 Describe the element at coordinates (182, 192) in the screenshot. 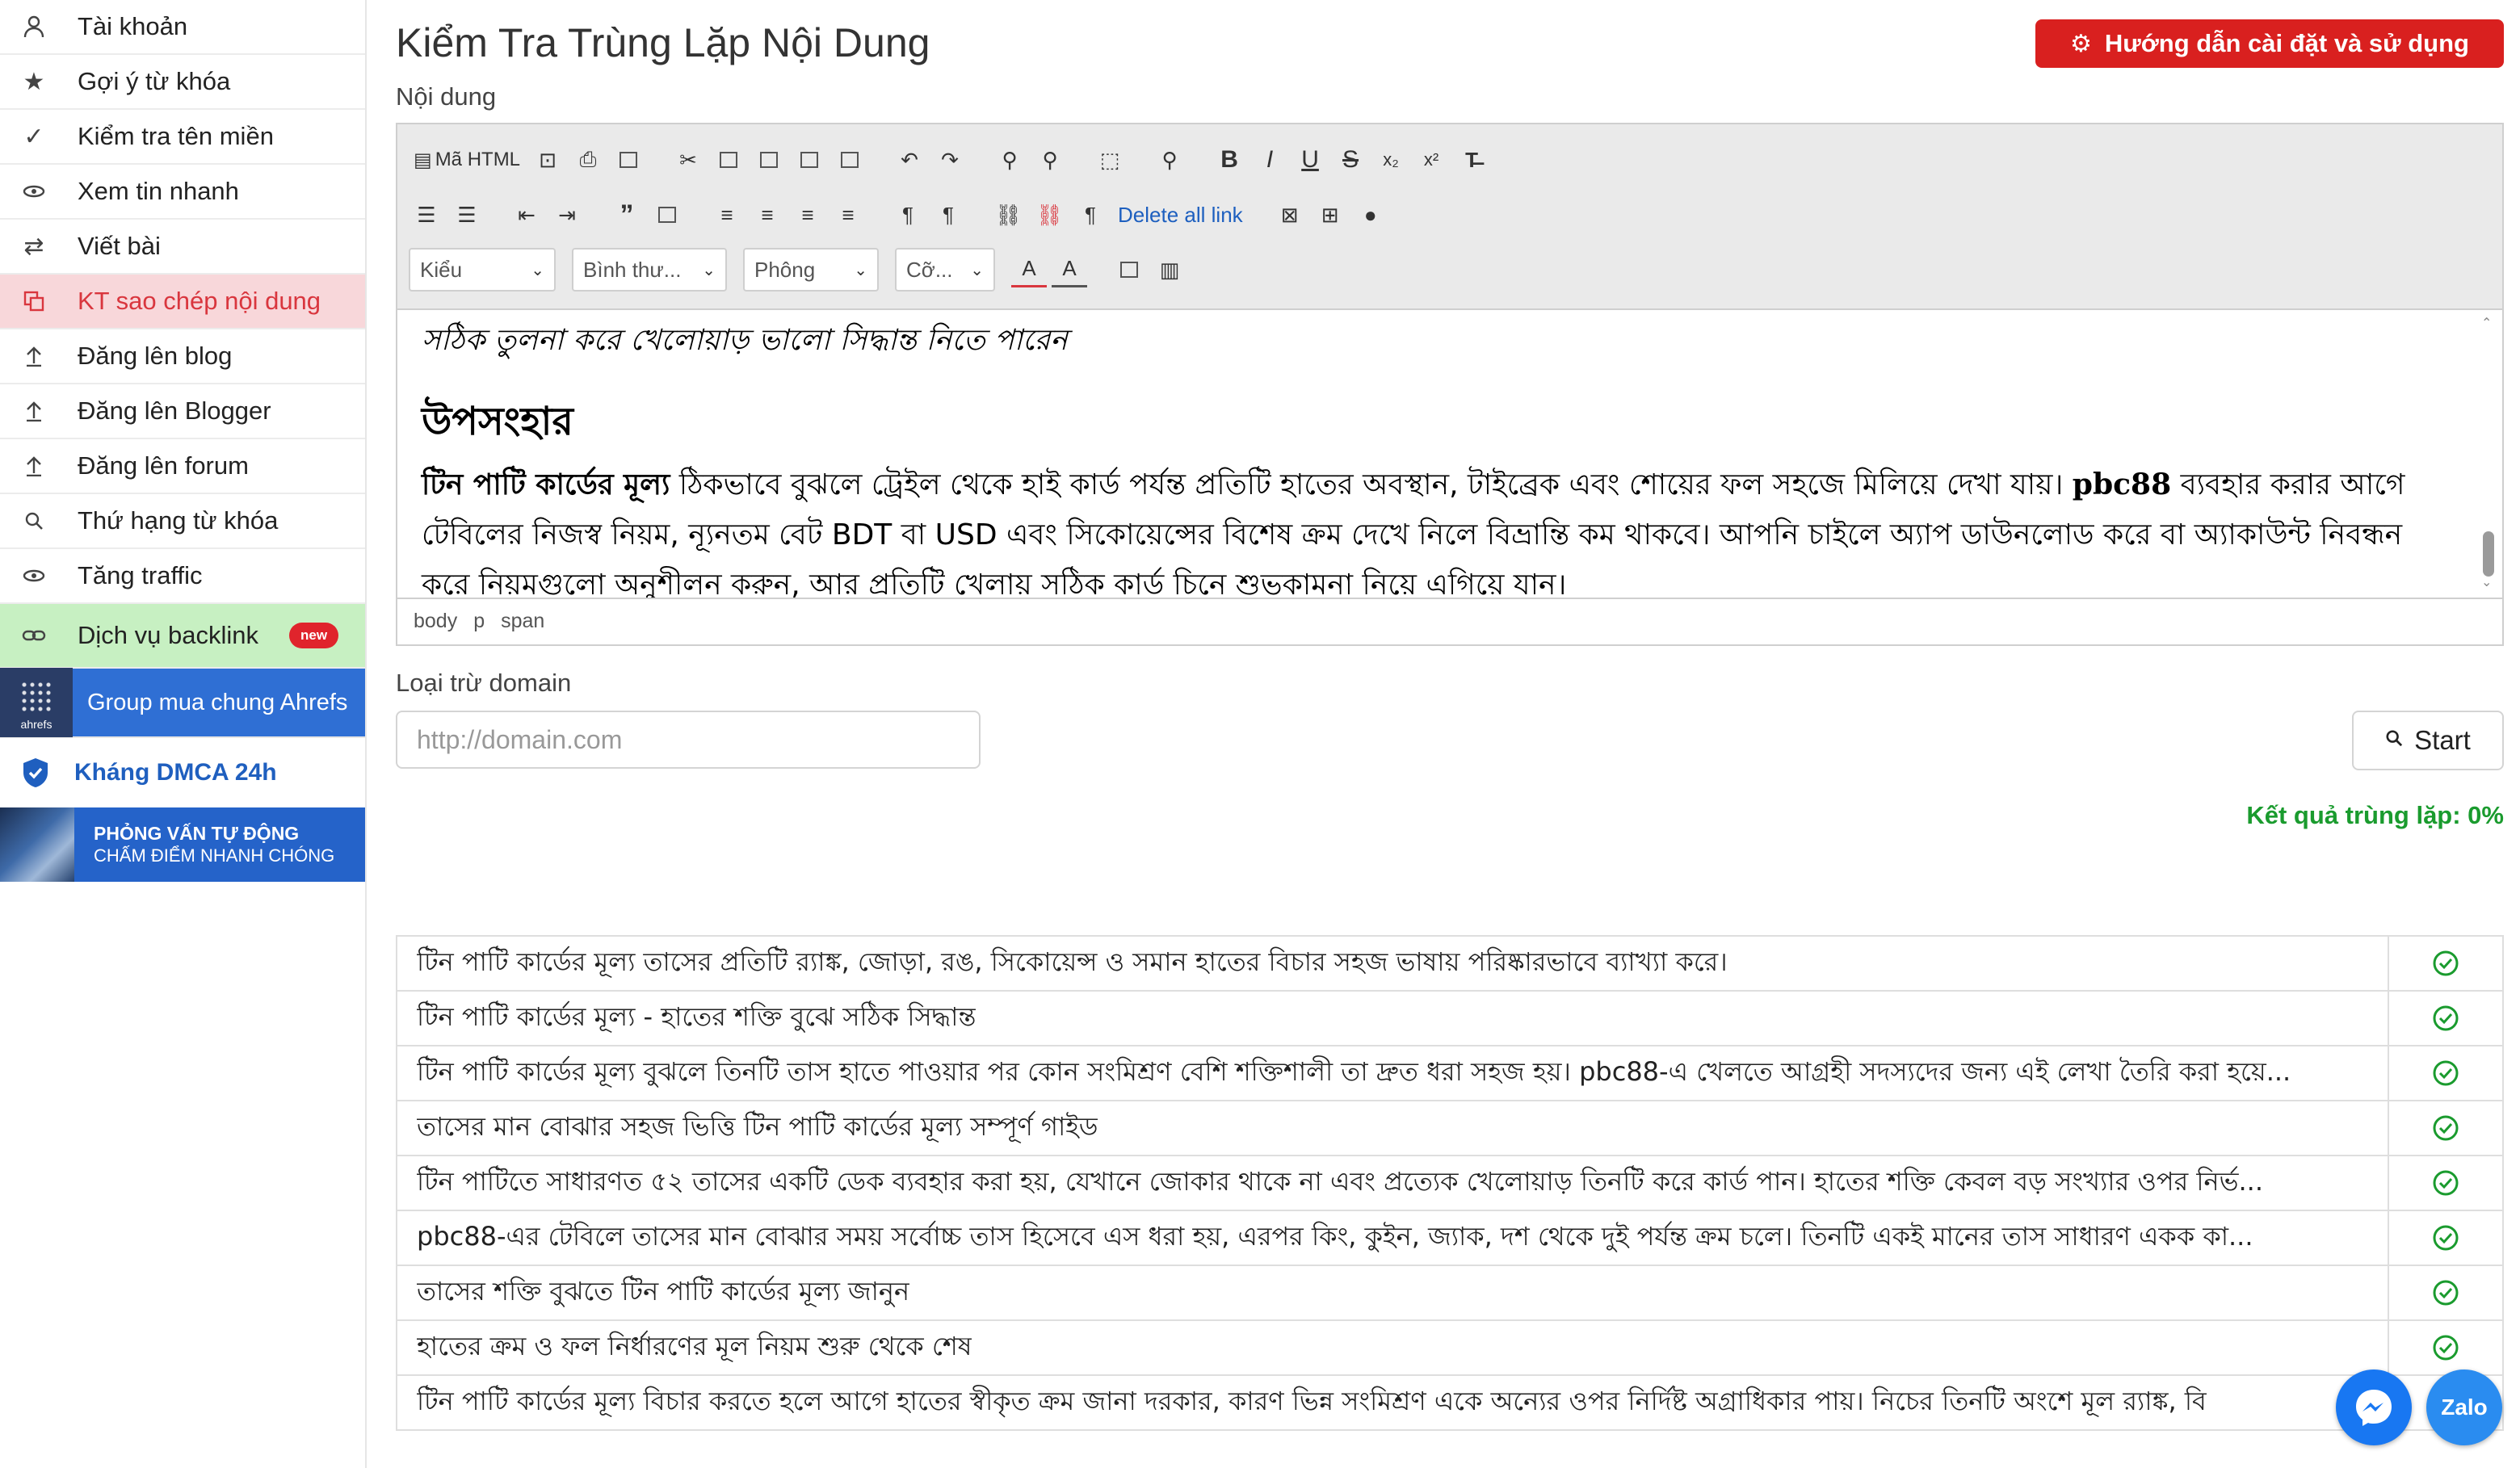

I see `sidebar-item-quick-news: Xem tin nhanh` at that location.